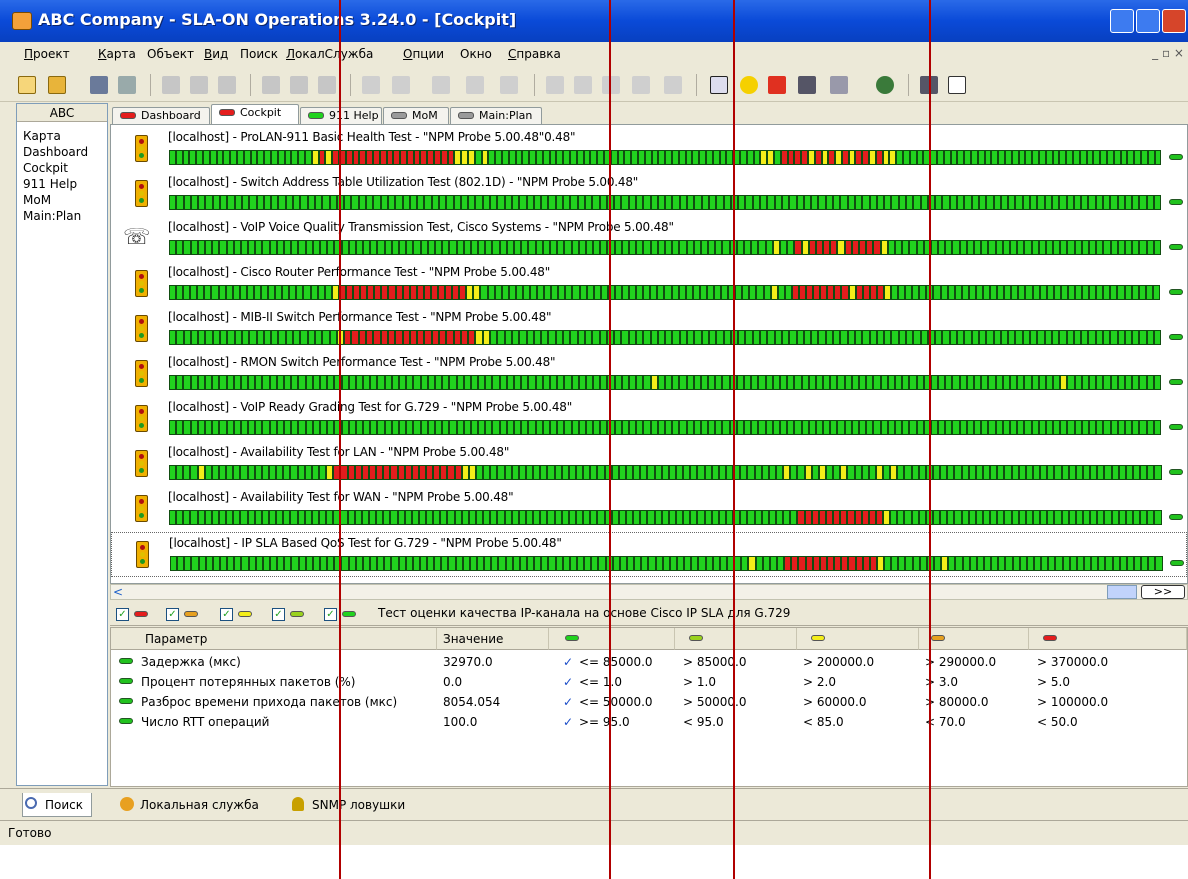  What do you see at coordinates (612, 639) in the screenshot?
I see `column-header-normal` at bounding box center [612, 639].